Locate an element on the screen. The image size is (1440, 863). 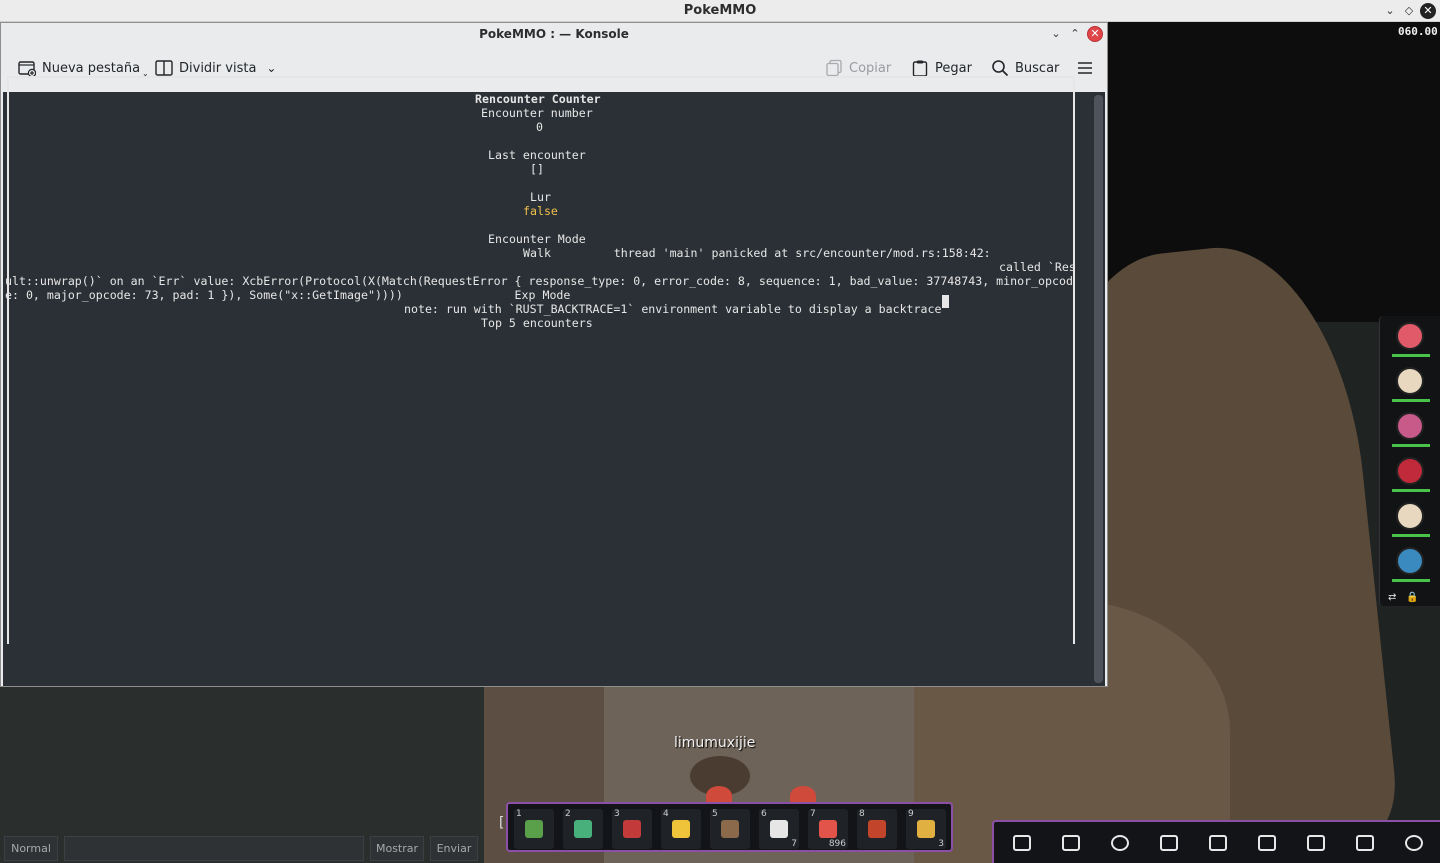
hotbar-slot-number: 6 is located at coordinates (764, 814).